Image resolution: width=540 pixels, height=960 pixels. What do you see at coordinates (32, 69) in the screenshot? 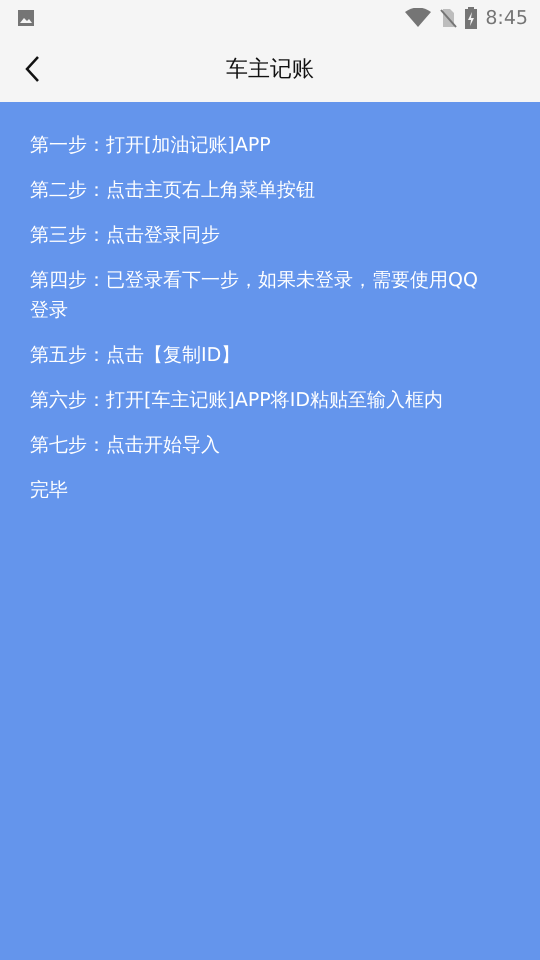
I see `back-icon` at bounding box center [32, 69].